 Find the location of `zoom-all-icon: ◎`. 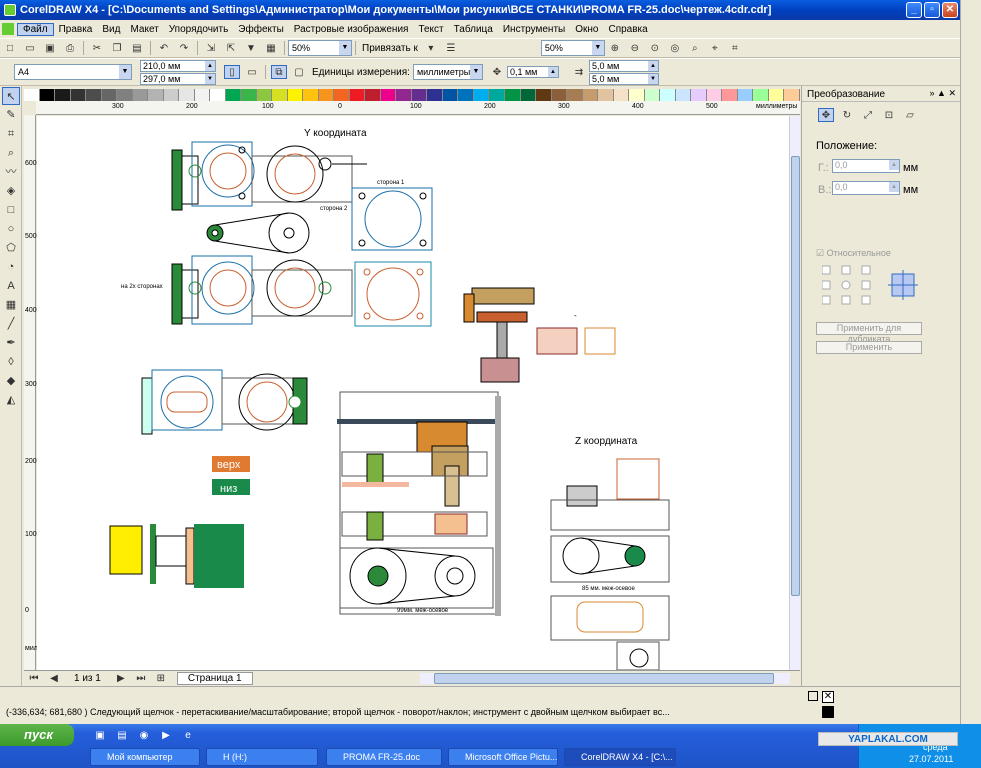

zoom-all-icon: ◎ is located at coordinates (675, 48).